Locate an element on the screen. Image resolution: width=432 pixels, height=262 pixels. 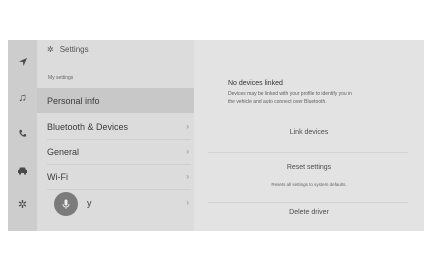
list-item-general: General › is located at coordinates (115, 151).